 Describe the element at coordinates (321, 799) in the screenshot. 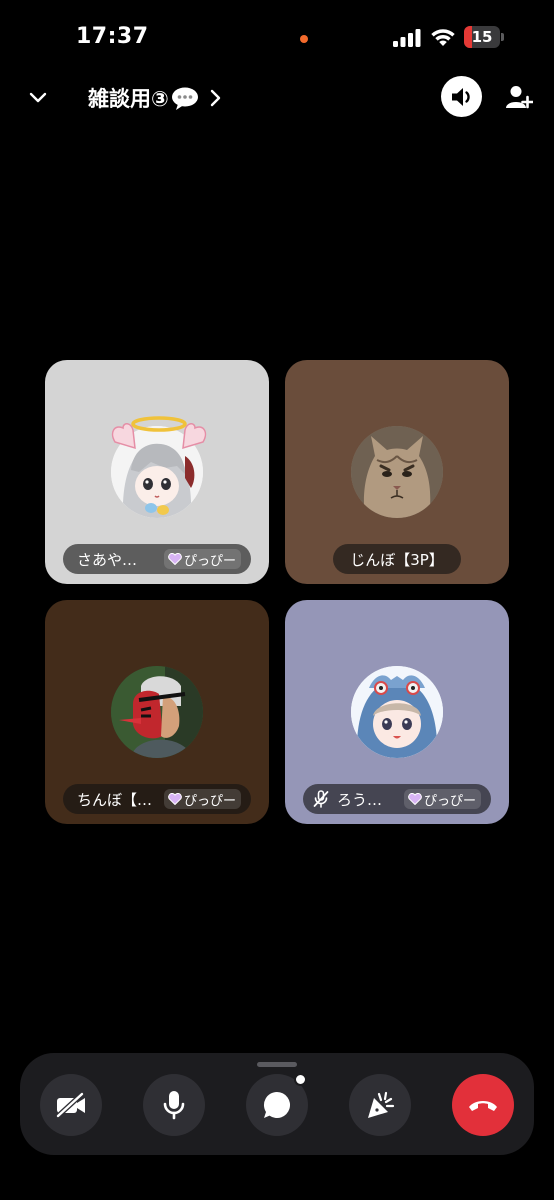

I see `muted-mic-icon` at that location.